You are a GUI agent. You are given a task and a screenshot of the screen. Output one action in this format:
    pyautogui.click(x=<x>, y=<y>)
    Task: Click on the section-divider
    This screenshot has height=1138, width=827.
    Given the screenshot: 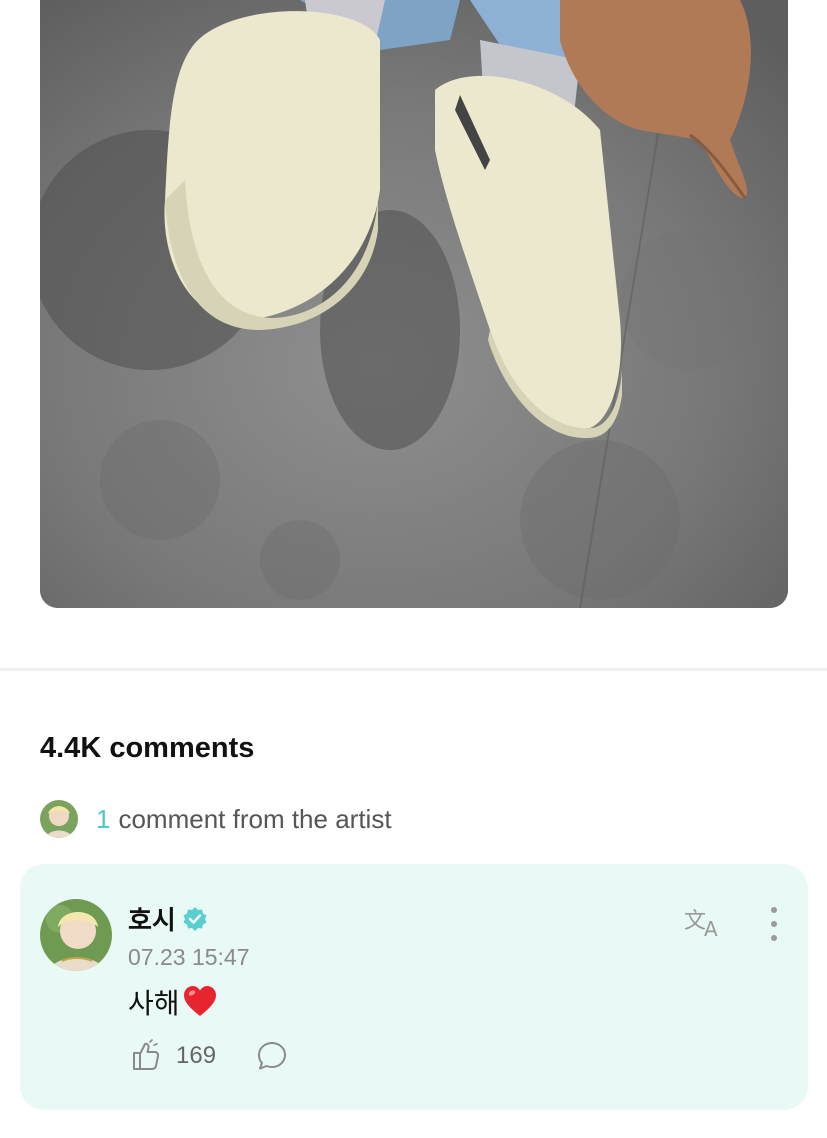 What is the action you would take?
    pyautogui.click(x=413, y=669)
    